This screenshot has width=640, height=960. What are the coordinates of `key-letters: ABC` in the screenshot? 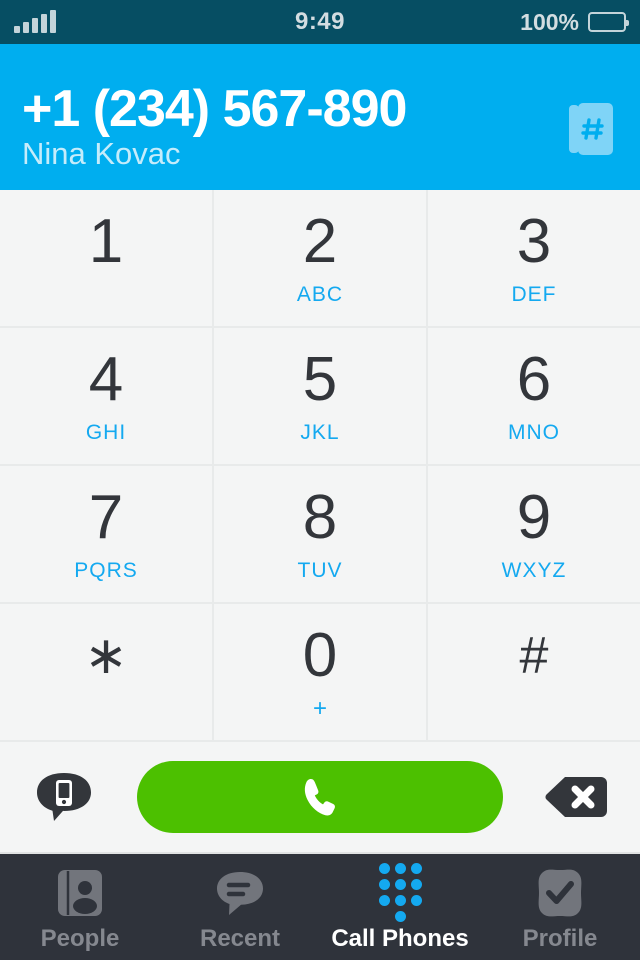 It's located at (320, 294).